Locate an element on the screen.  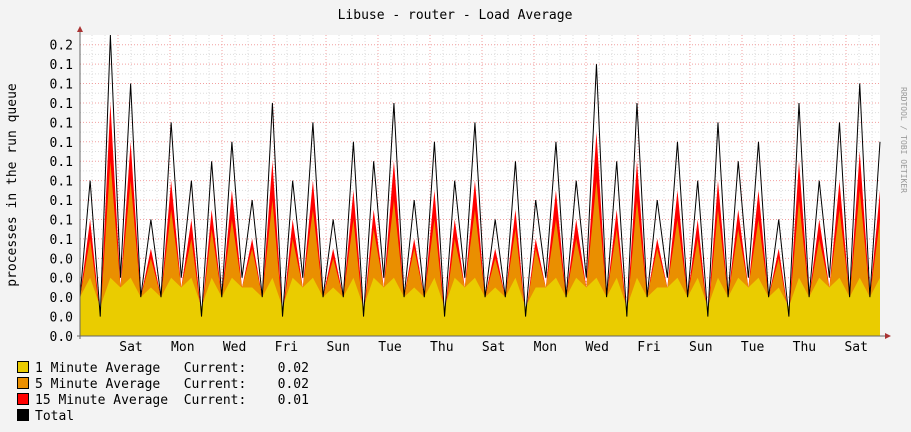
y-axis-arrow-icon is located at coordinates (80, 29).